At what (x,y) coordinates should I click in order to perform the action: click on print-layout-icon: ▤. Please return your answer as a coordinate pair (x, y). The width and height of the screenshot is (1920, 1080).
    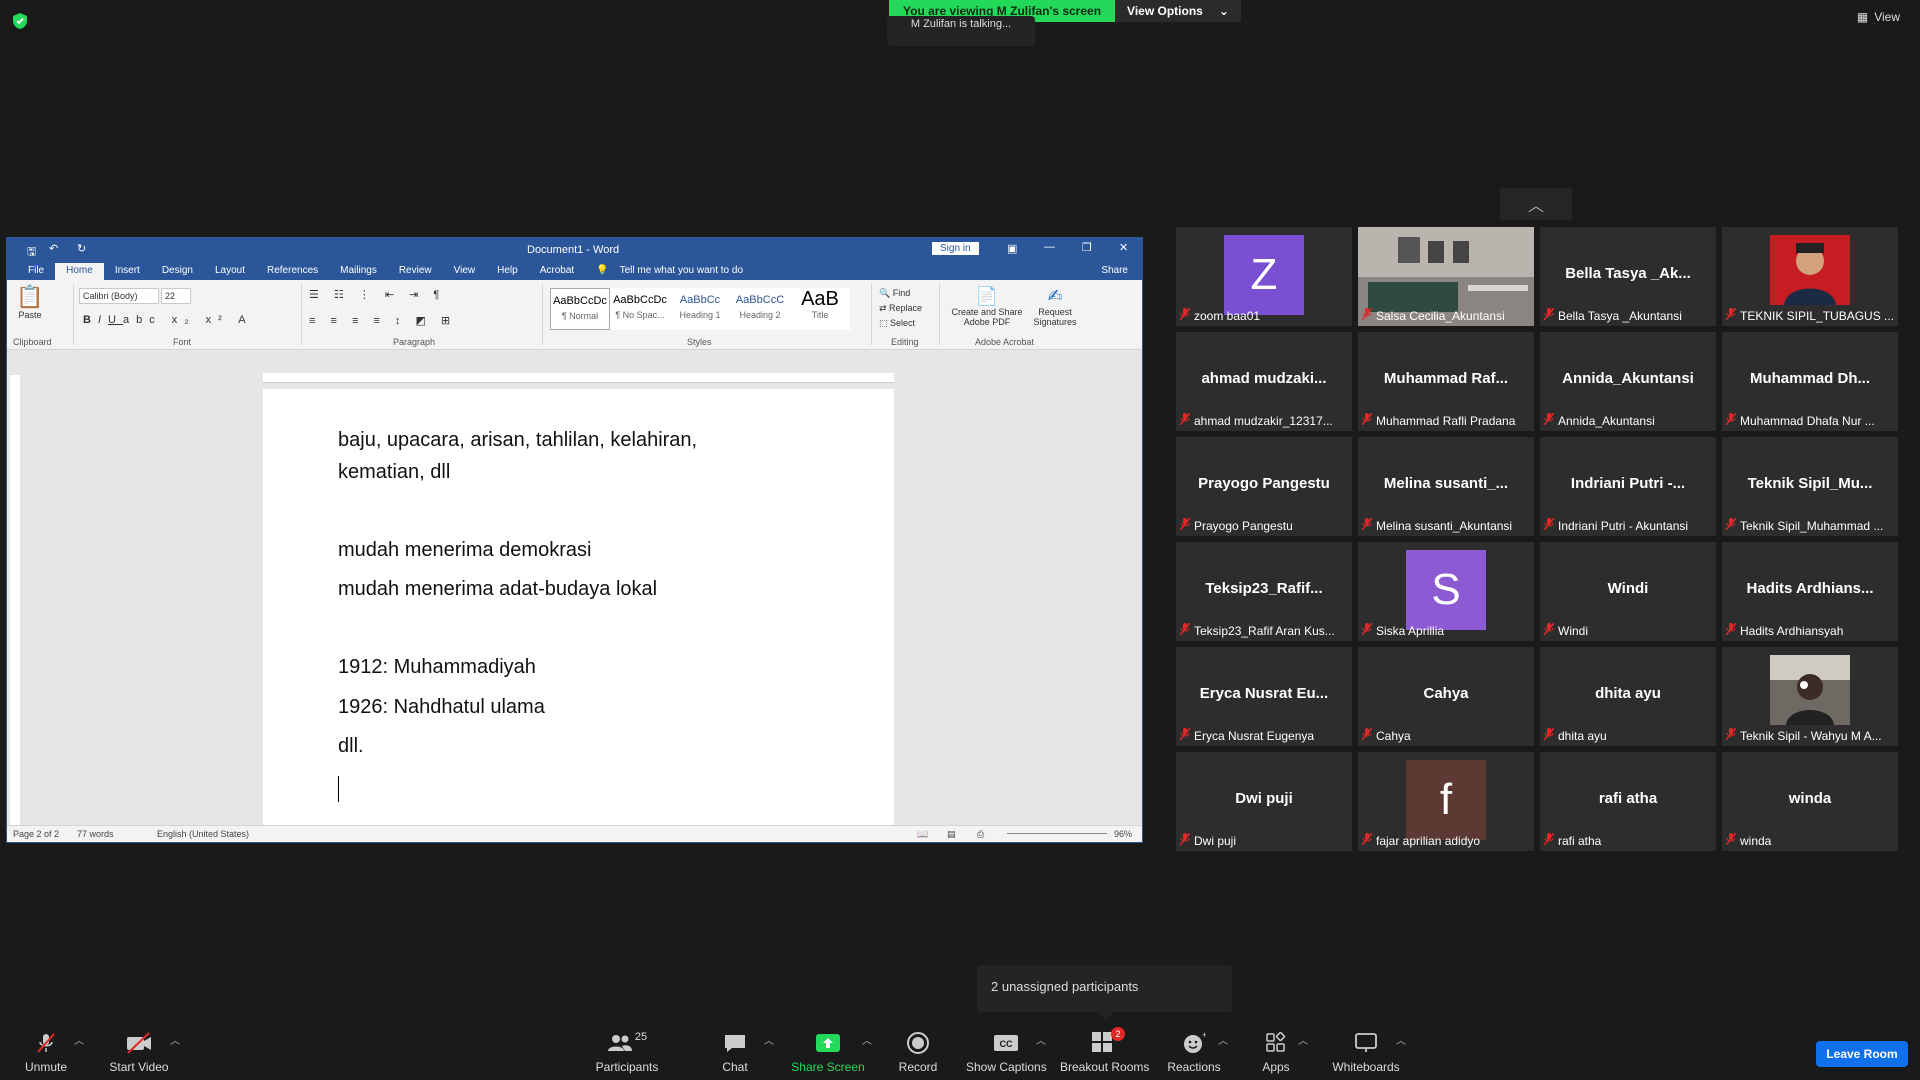
    Looking at the image, I should click on (951, 834).